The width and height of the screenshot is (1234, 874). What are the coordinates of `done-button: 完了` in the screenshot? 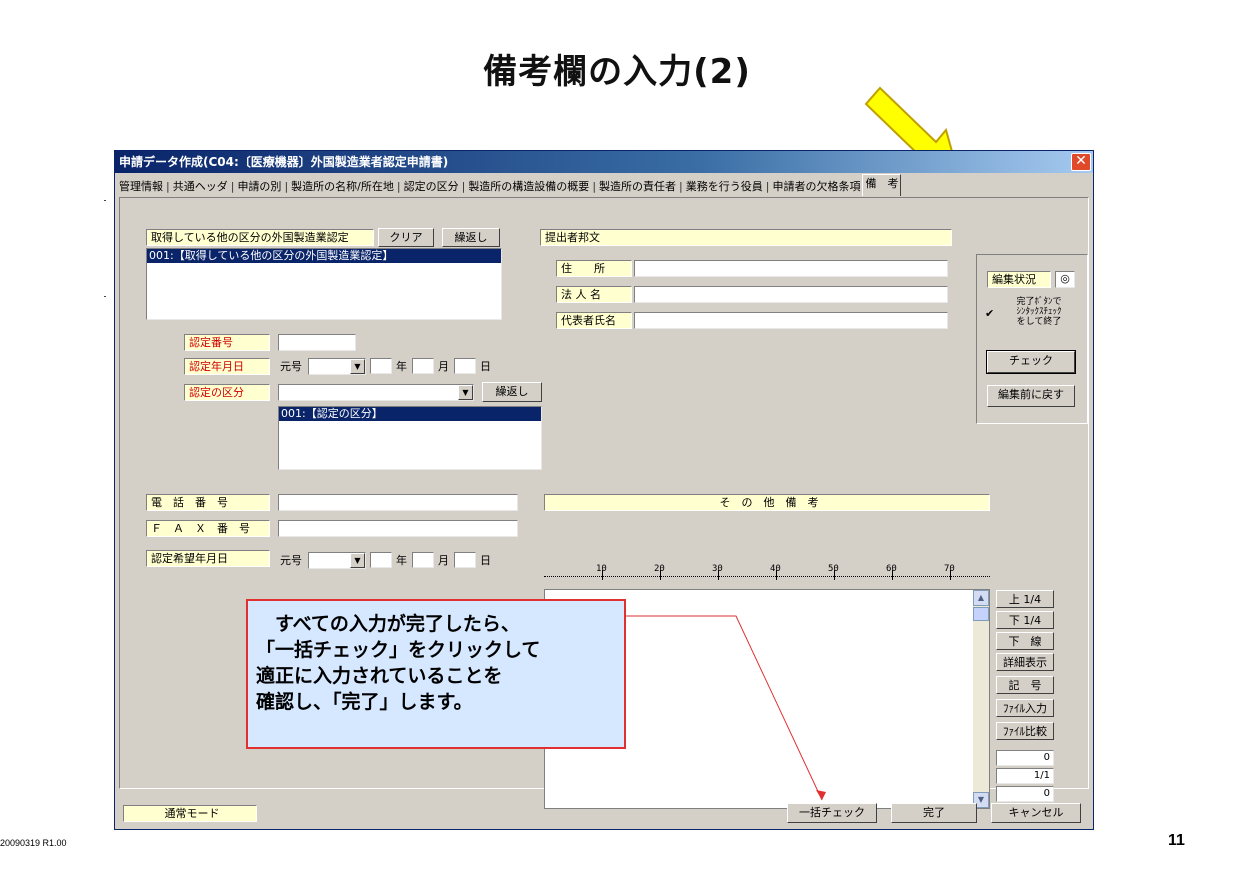 It's located at (934, 813).